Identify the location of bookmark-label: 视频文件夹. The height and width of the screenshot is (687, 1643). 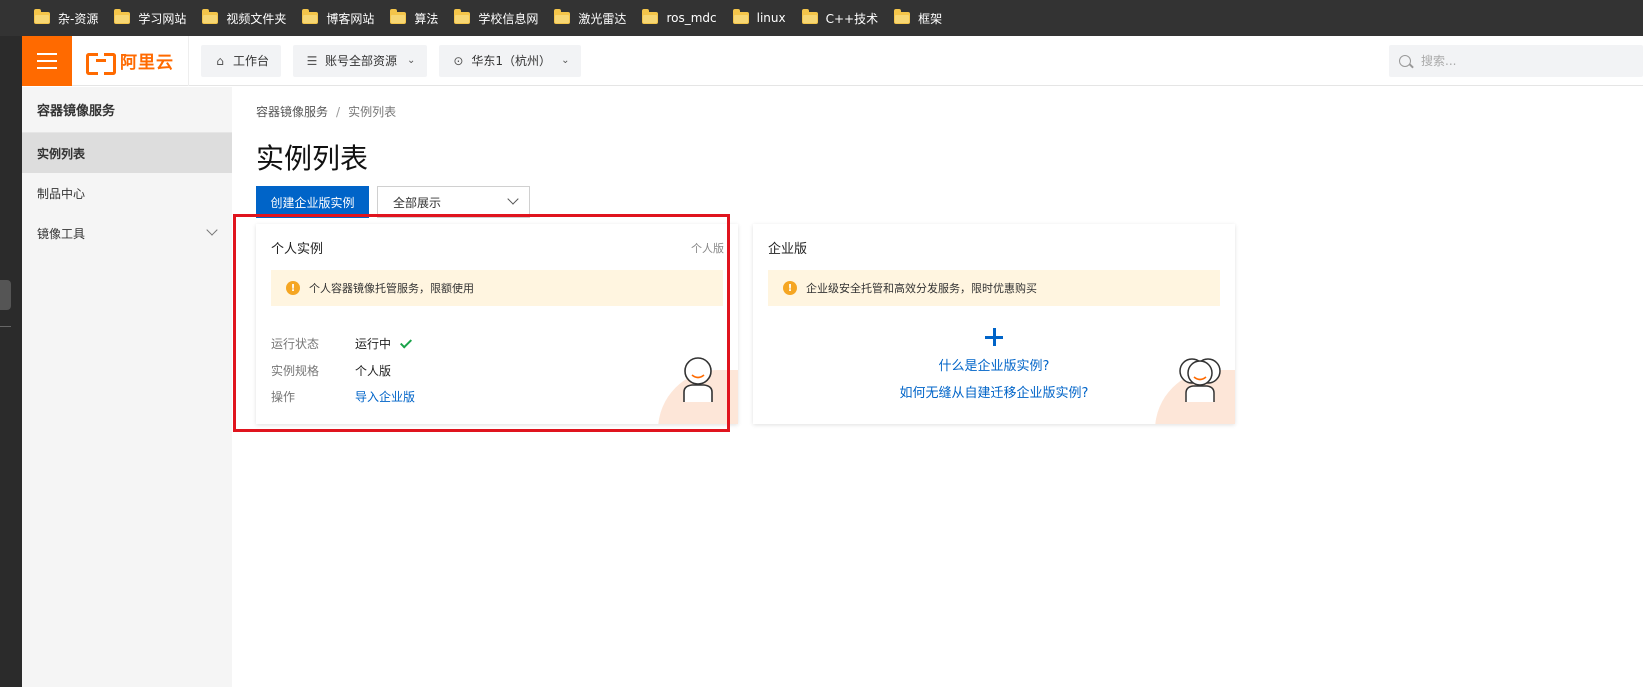
(256, 18).